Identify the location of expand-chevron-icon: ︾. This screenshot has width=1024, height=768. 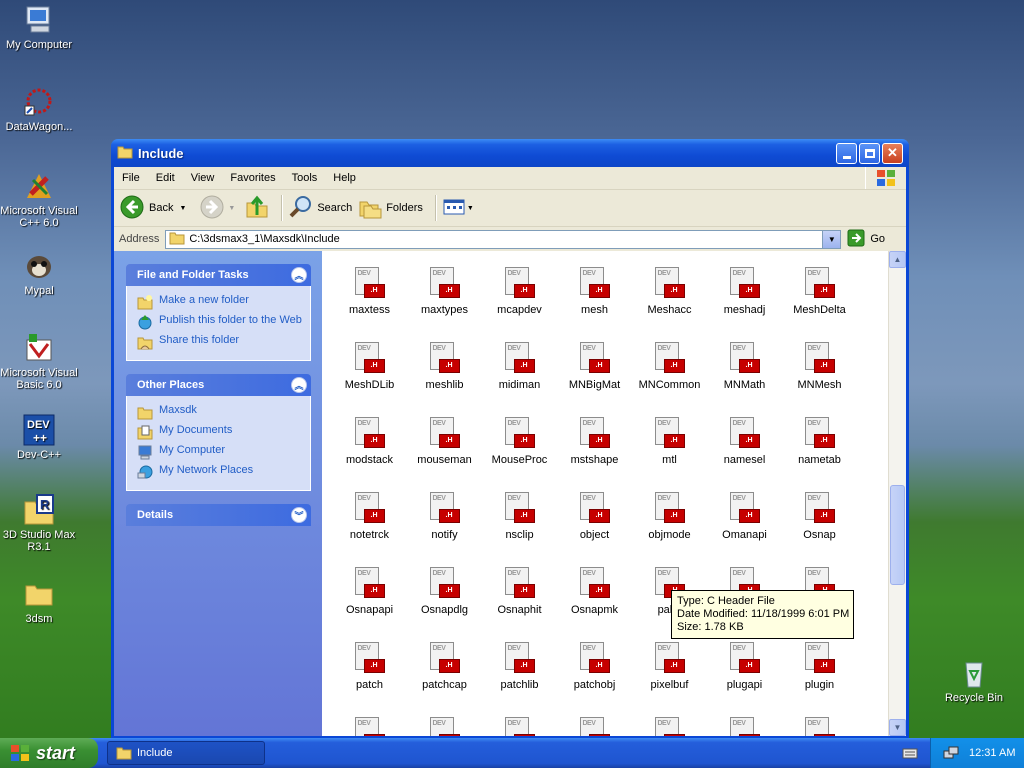
(299, 515).